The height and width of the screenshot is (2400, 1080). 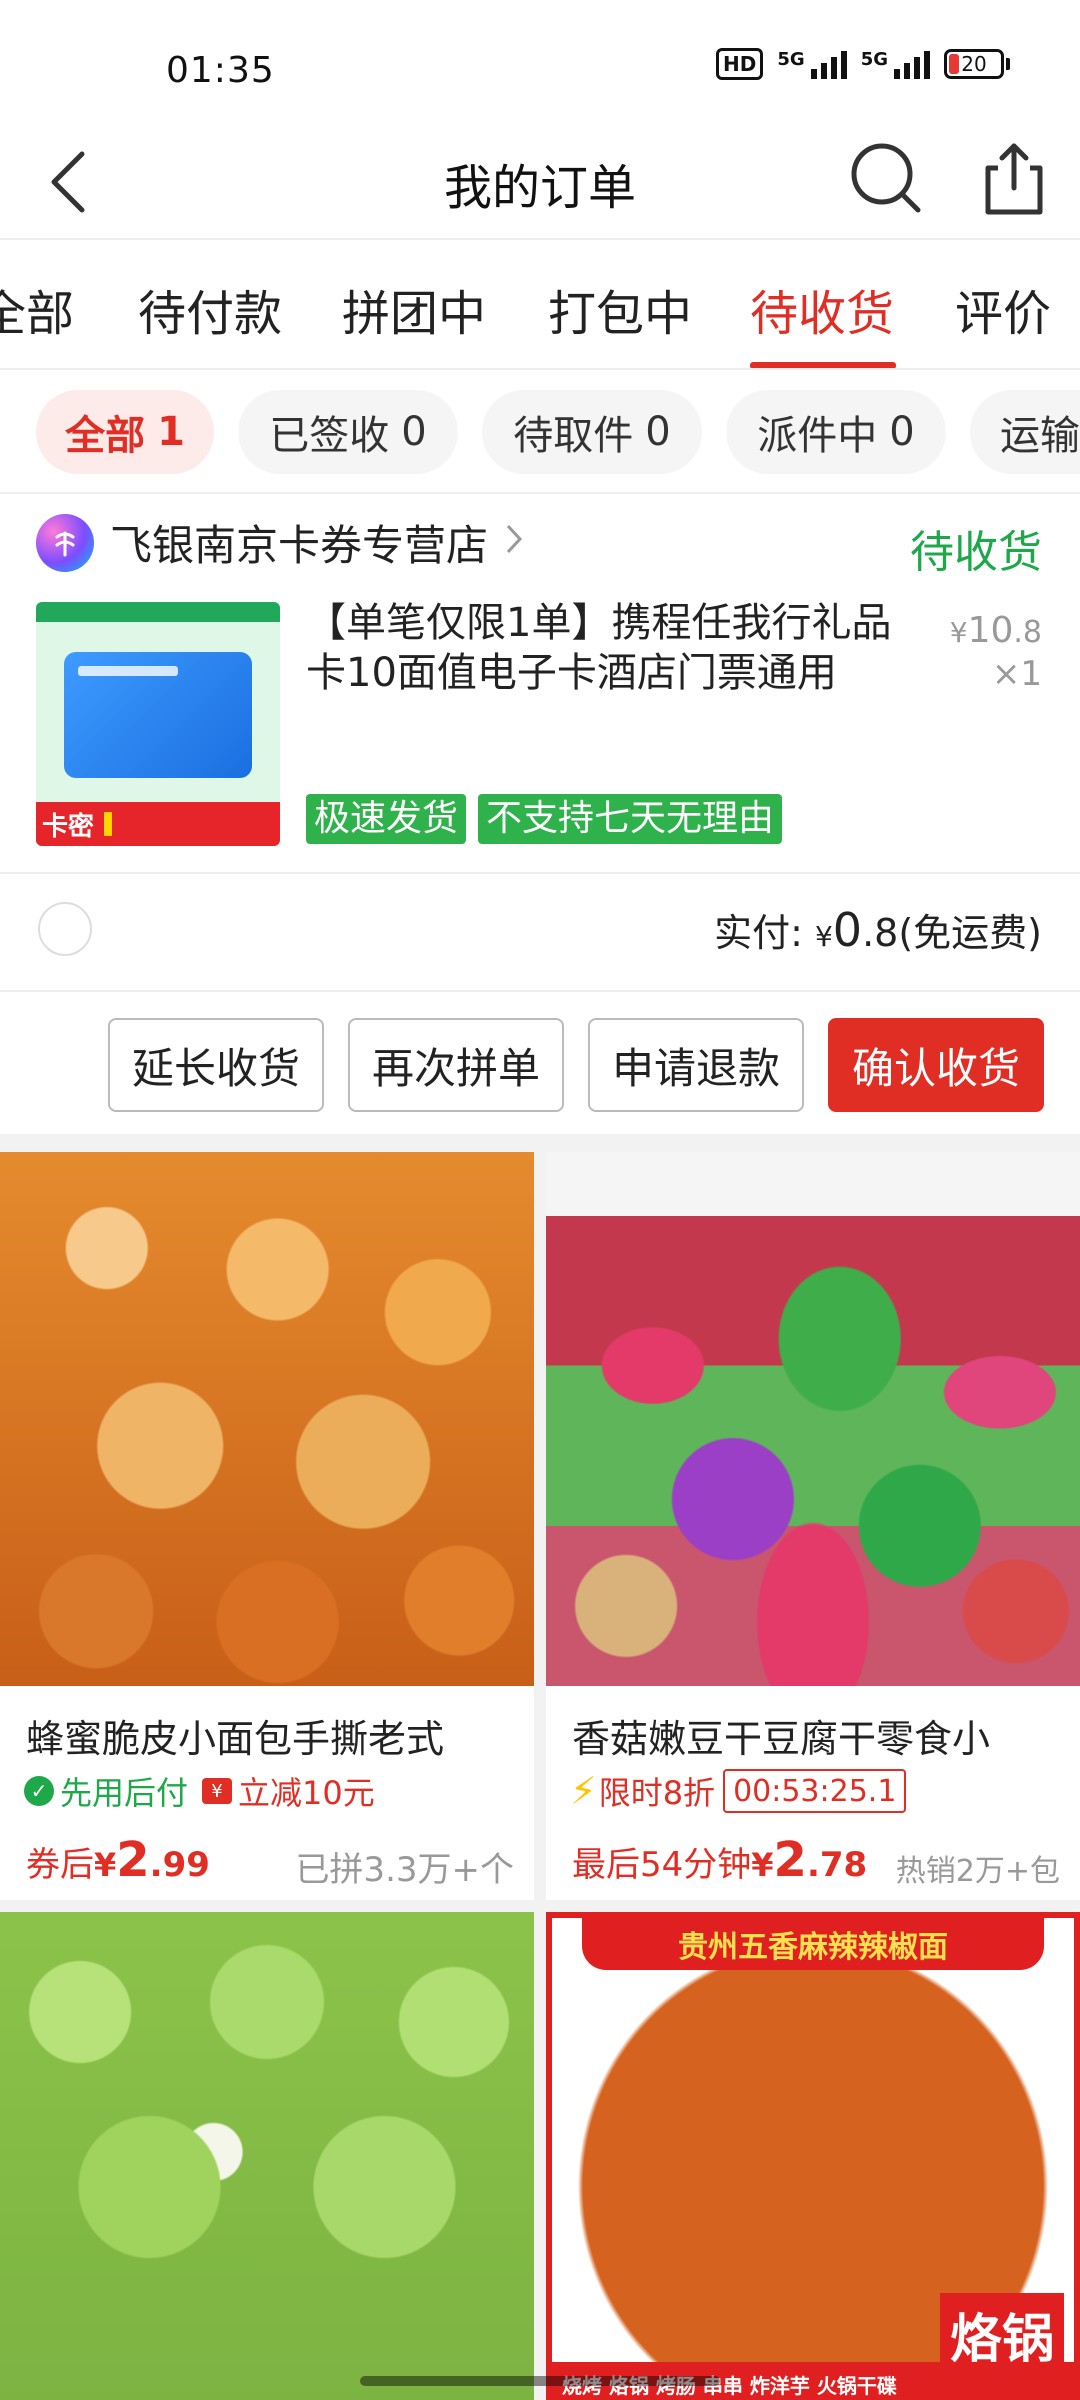 I want to click on coupon-icon: ¥, so click(x=217, y=1791).